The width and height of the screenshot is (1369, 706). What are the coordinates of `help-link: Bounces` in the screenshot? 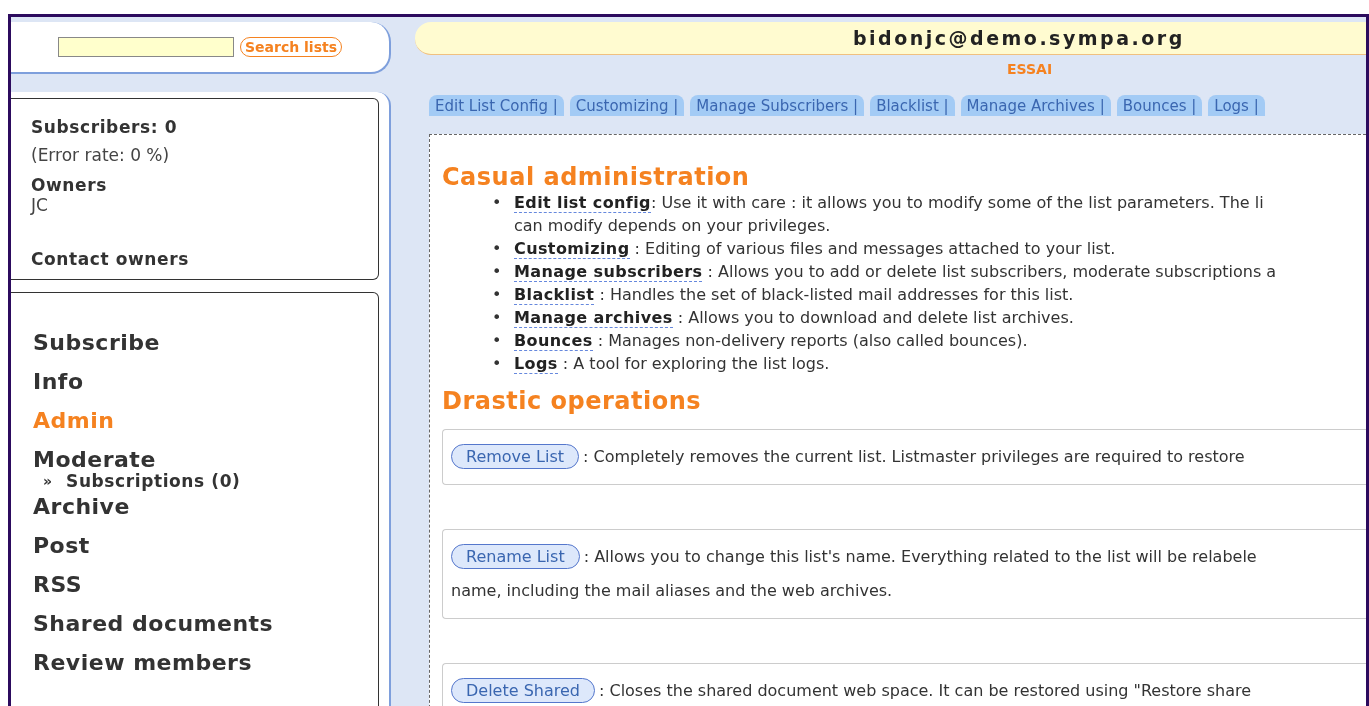 It's located at (553, 341).